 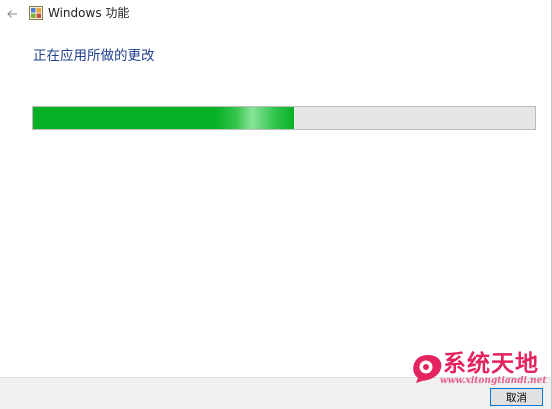 What do you see at coordinates (36, 13) in the screenshot?
I see `windows-features-icon` at bounding box center [36, 13].